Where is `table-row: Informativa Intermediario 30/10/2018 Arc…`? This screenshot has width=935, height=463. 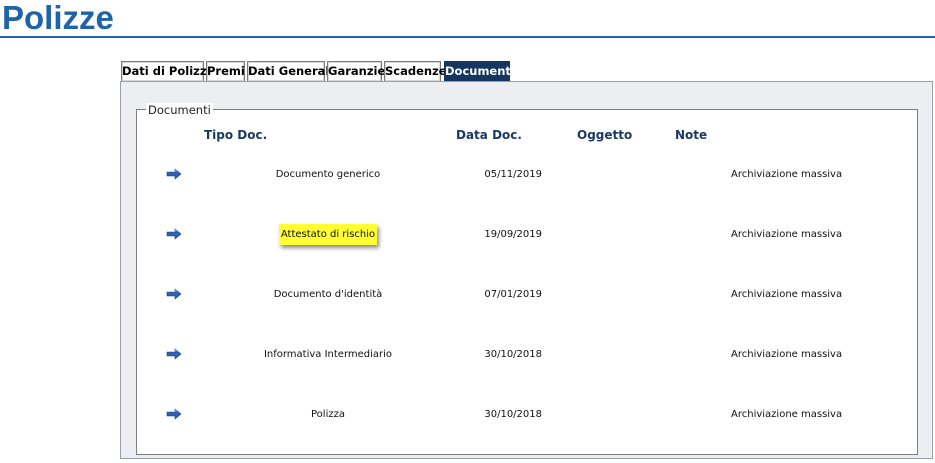
table-row: Informativa Intermediario 30/10/2018 Arc… is located at coordinates (527, 355).